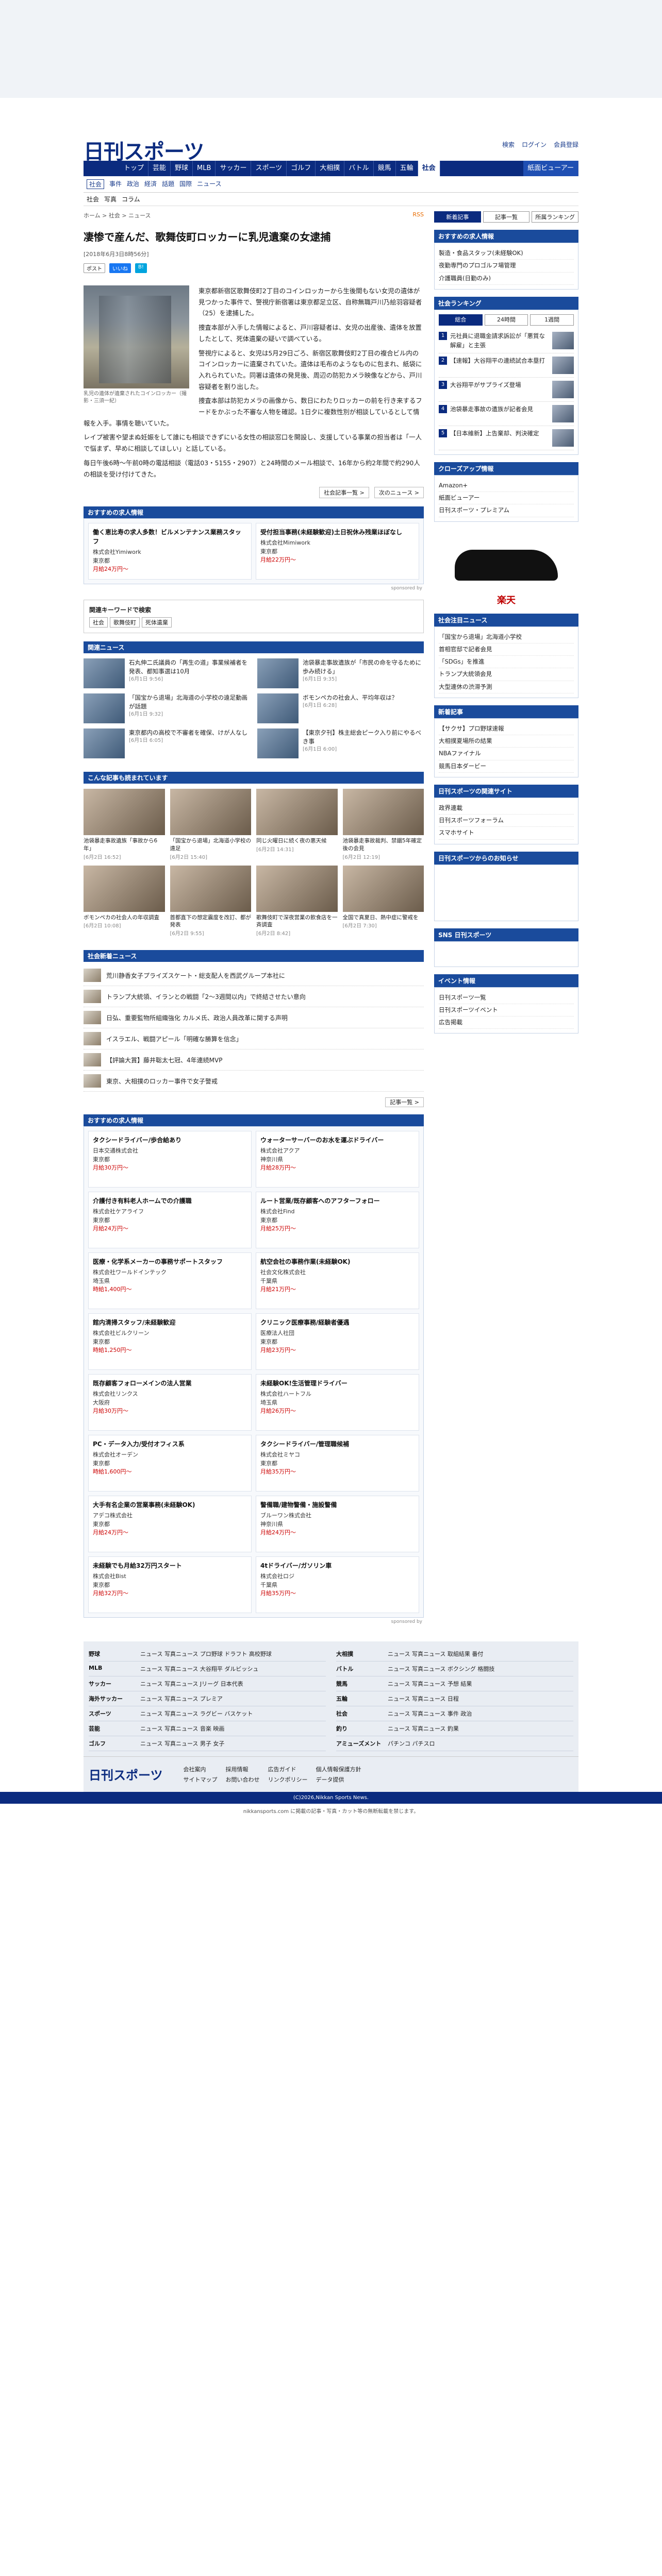  What do you see at coordinates (337, 1220) in the screenshot?
I see `job-card: ルート営業/既存顧客へのアフターフォロー 株式会社Find 東京都 月給25万円〜` at bounding box center [337, 1220].